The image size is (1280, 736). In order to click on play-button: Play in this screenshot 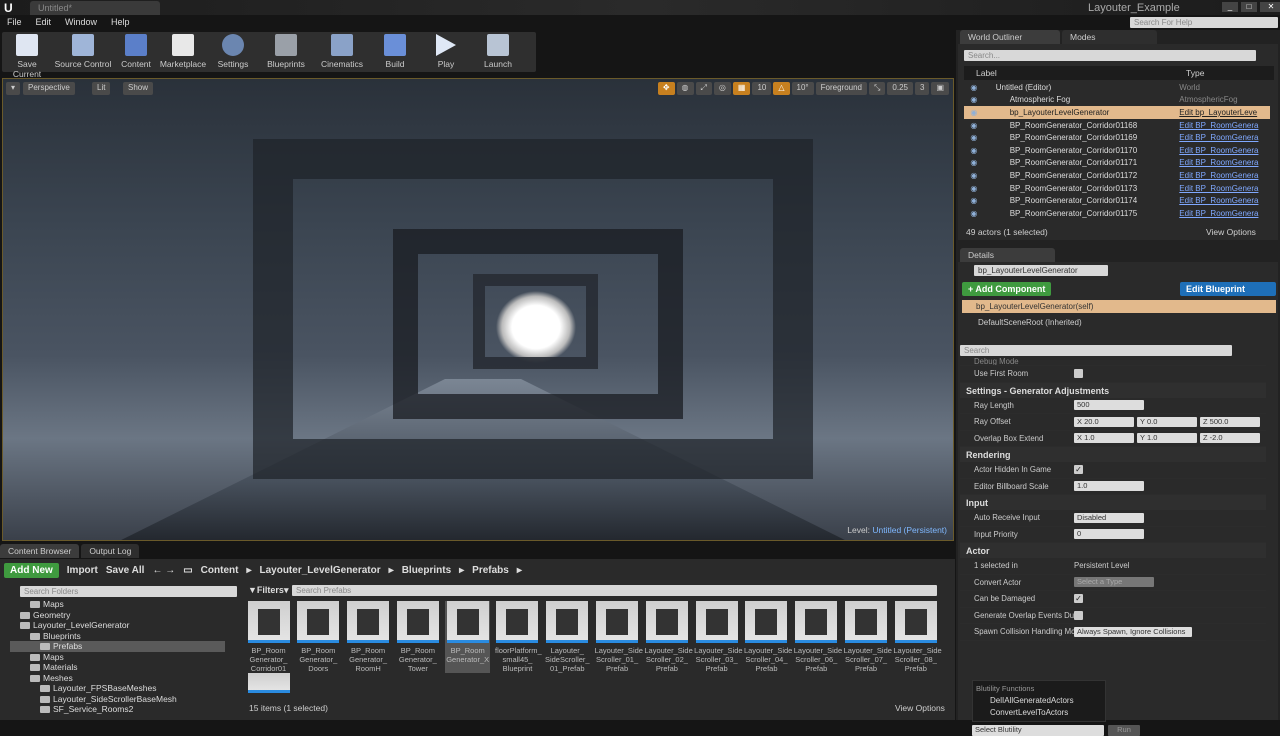, I will do `click(446, 52)`.